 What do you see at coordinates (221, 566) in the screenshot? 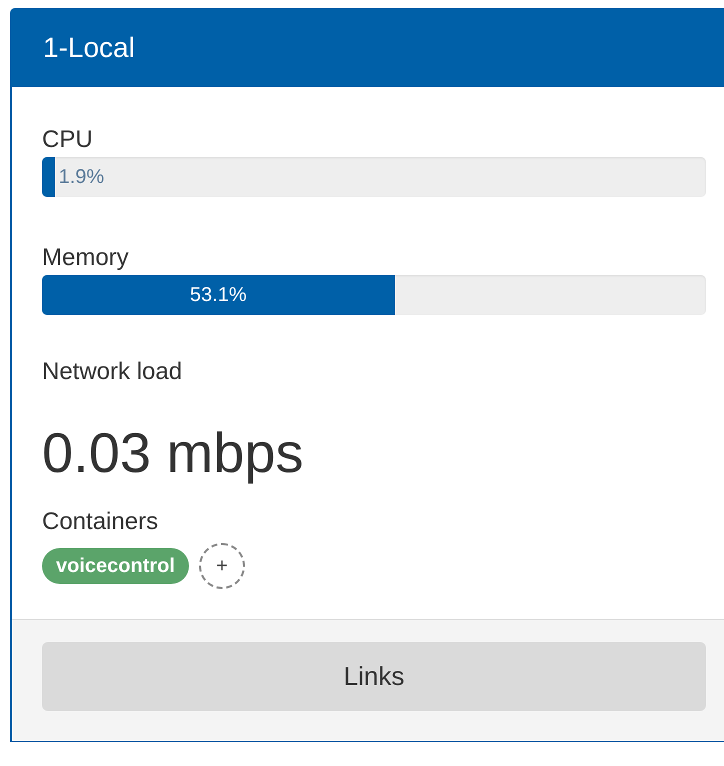
I see `add-button: +` at bounding box center [221, 566].